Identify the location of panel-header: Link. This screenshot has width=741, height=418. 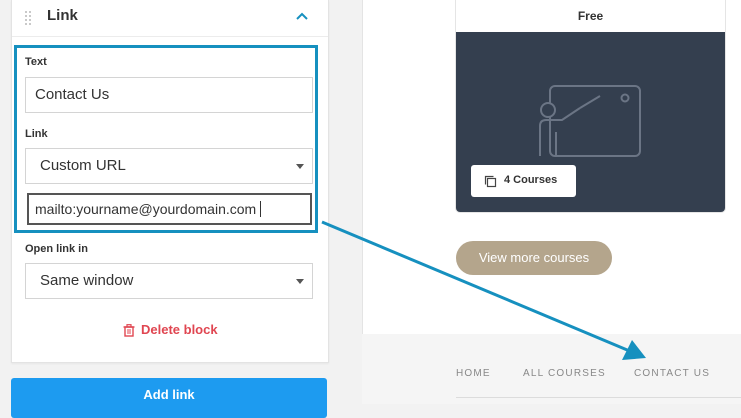
(170, 20).